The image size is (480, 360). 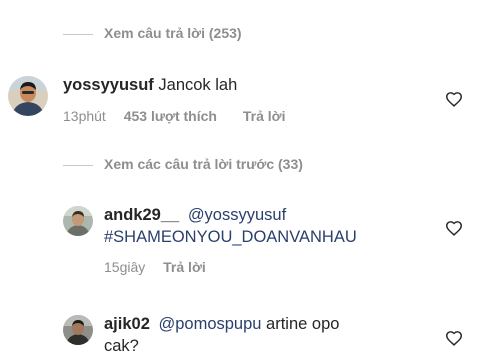 I want to click on comment-username: andk29__, so click(x=141, y=215).